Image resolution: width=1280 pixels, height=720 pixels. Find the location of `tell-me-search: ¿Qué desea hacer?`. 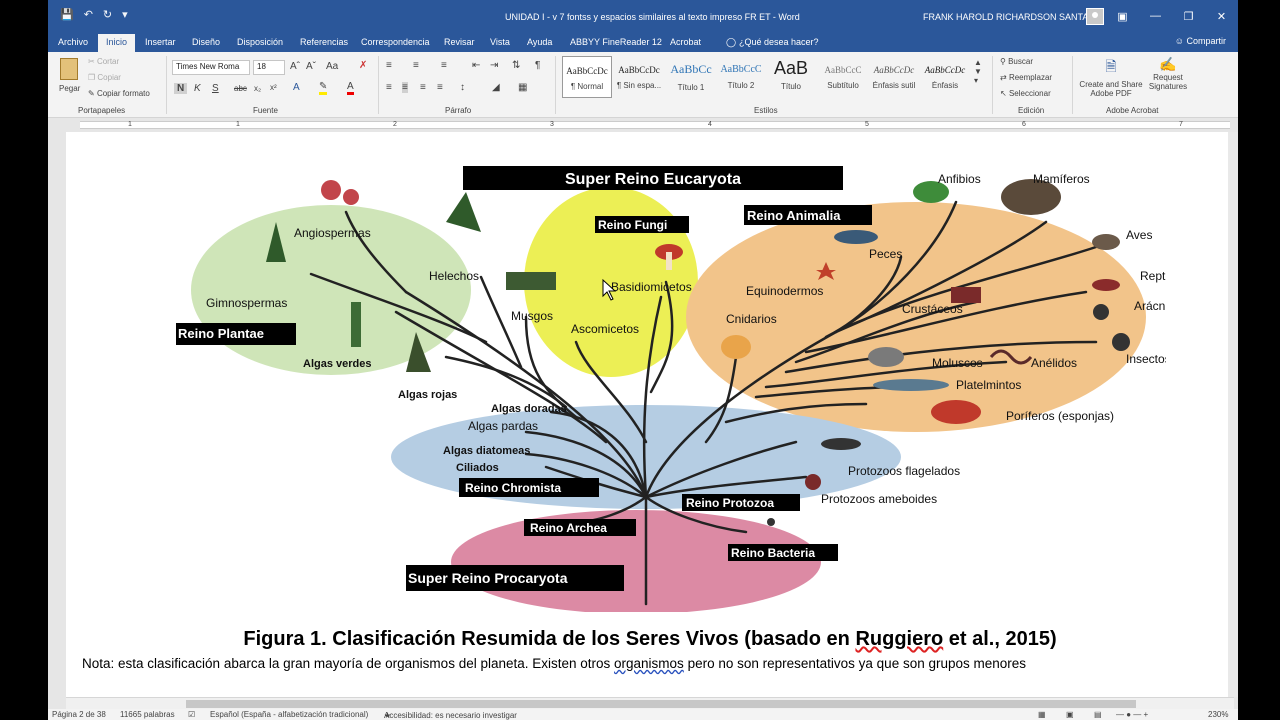

tell-me-search: ¿Qué desea hacer? is located at coordinates (779, 43).